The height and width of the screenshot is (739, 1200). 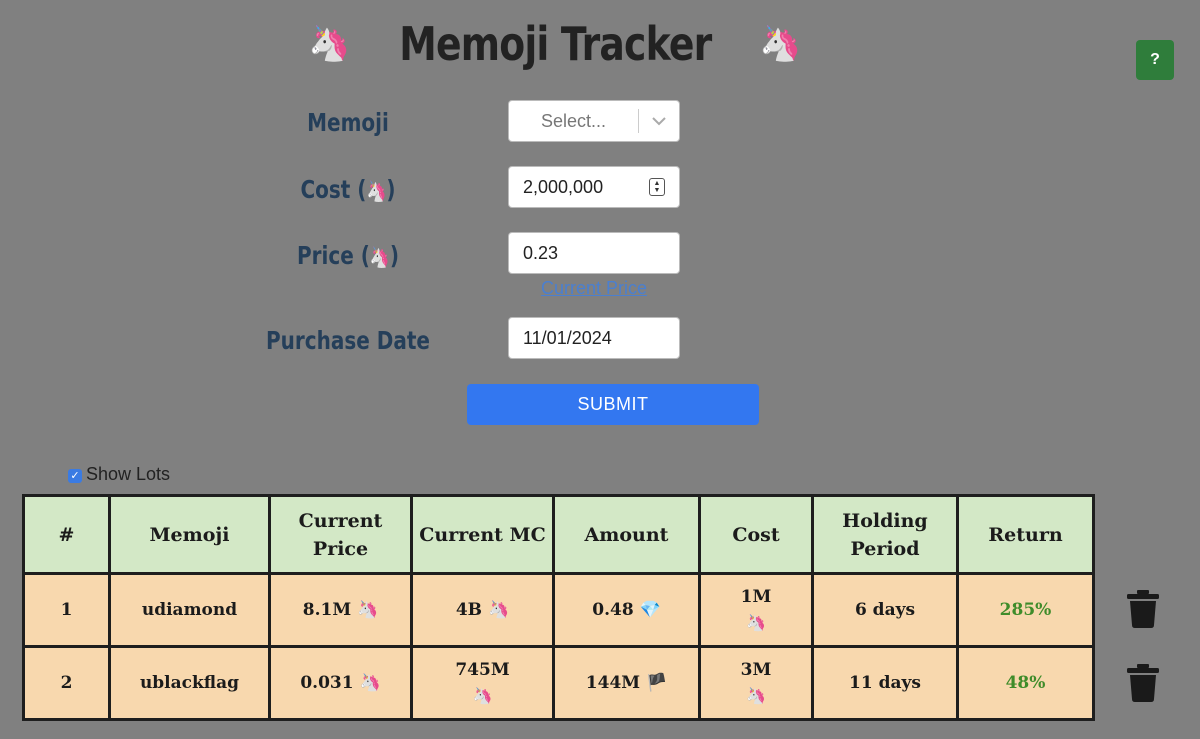 I want to click on cell-holding-period: 11 days, so click(x=885, y=683).